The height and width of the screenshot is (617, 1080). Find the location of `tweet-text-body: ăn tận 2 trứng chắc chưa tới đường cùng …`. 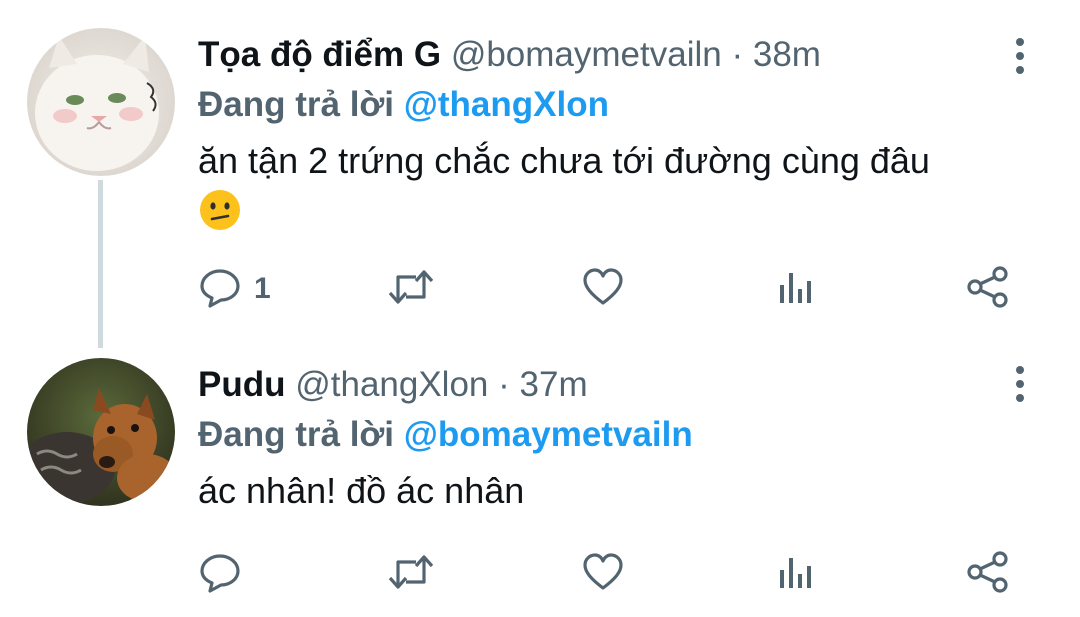

tweet-text-body: ăn tận 2 trứng chắc chưa tới đường cùng … is located at coordinates (564, 160).